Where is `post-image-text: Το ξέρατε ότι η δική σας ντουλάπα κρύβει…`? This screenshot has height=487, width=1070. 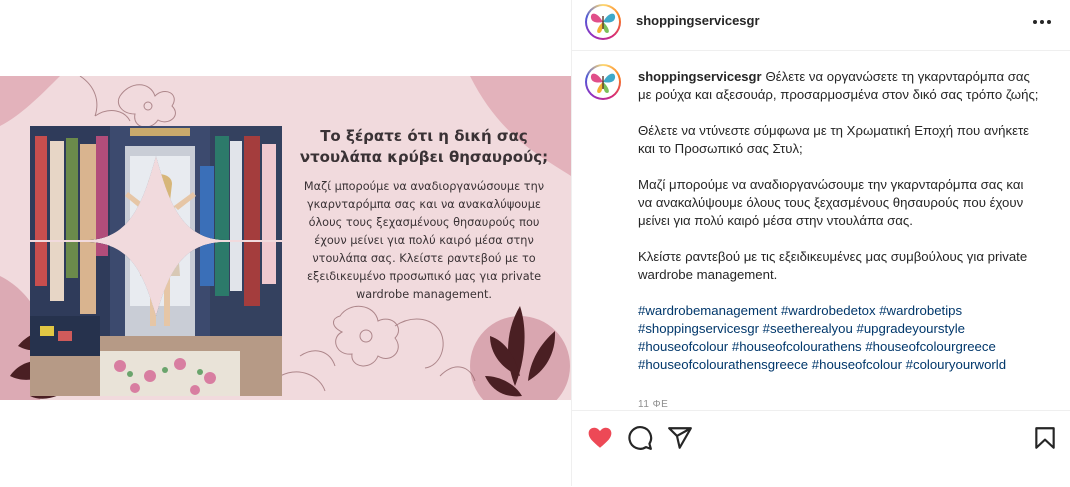 post-image-text: Το ξέρατε ότι η δική σας ντουλάπα κρύβει… is located at coordinates (424, 215).